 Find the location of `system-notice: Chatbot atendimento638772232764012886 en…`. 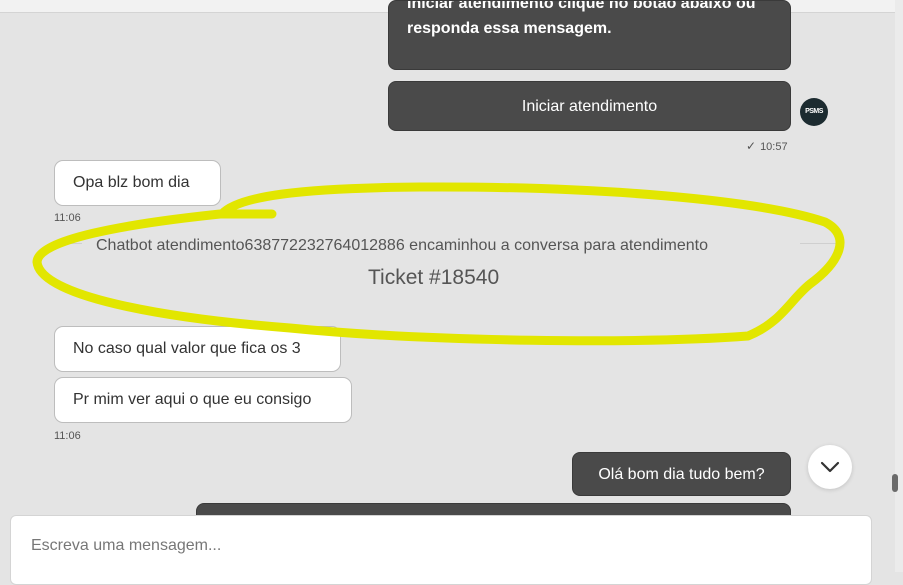

system-notice: Chatbot atendimento638772232764012886 en… is located at coordinates (402, 245).